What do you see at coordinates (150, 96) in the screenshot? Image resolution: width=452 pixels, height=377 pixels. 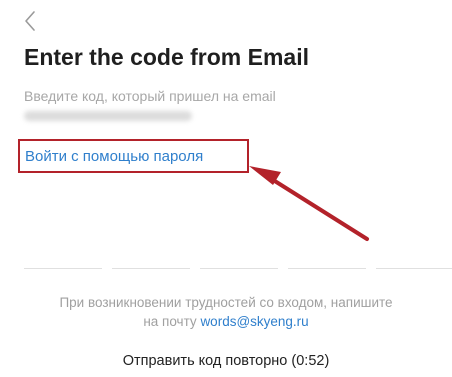 I see `page-subtitle: Введите код, который пришел на email` at bounding box center [150, 96].